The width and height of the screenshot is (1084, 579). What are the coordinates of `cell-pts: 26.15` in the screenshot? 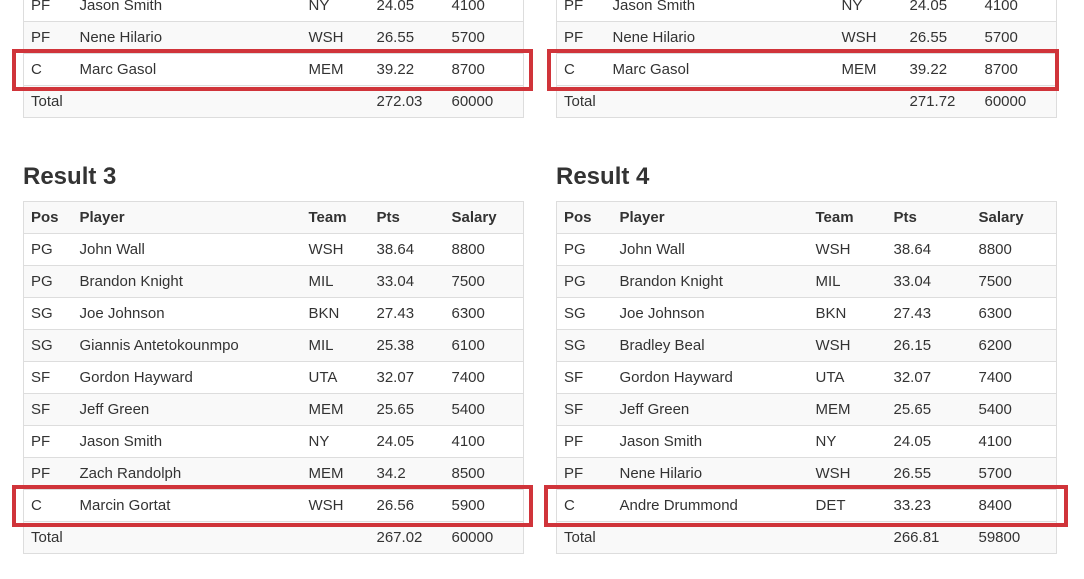 It's located at (929, 345).